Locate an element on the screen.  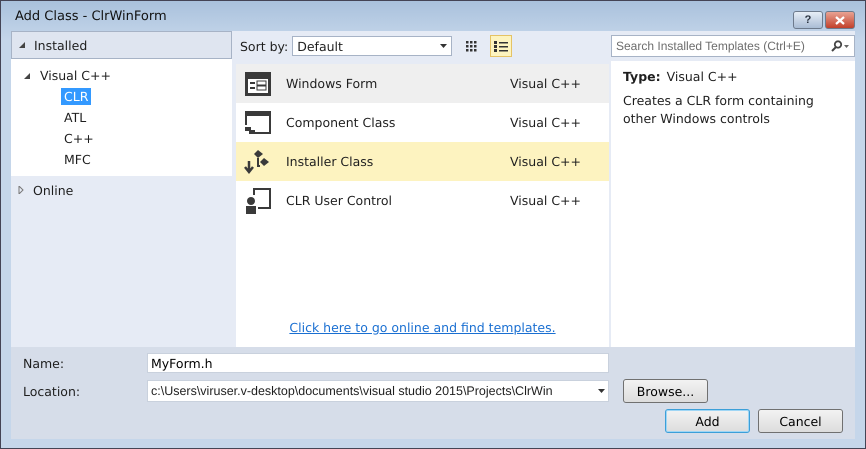
location-field: c:\Users\viruser.v-desktop\documents\visual studio 2015\Projects\ClrWin is located at coordinates (378, 391).